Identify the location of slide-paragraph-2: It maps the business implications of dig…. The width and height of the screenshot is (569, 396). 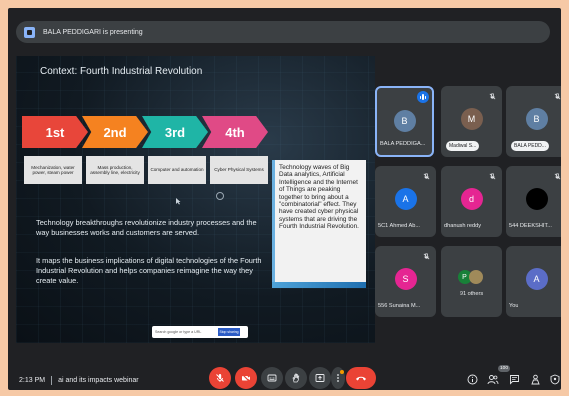
(149, 270).